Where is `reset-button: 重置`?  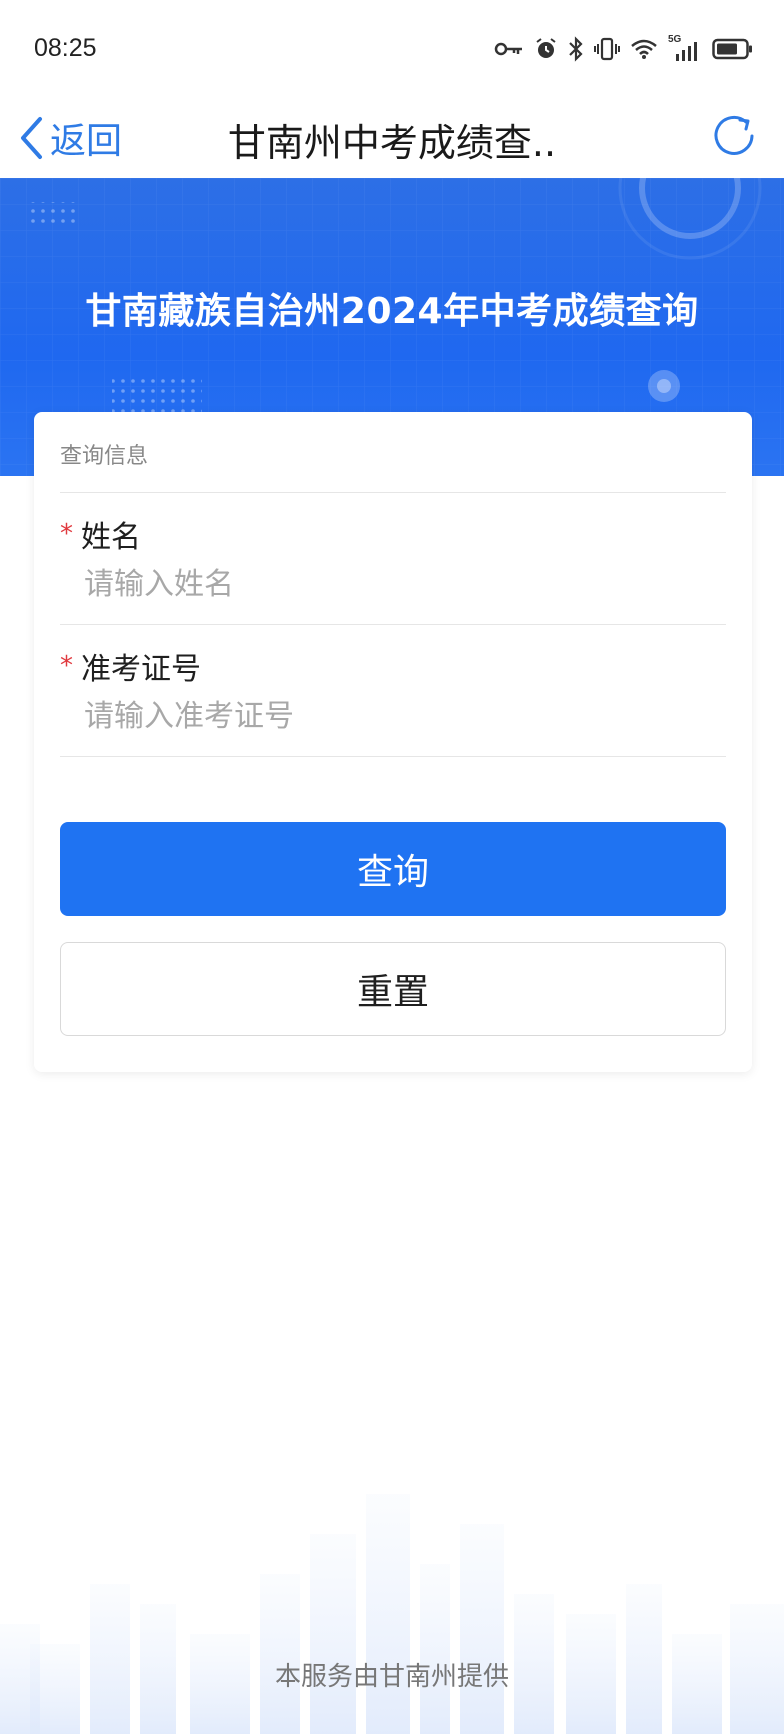 reset-button: 重置 is located at coordinates (393, 989).